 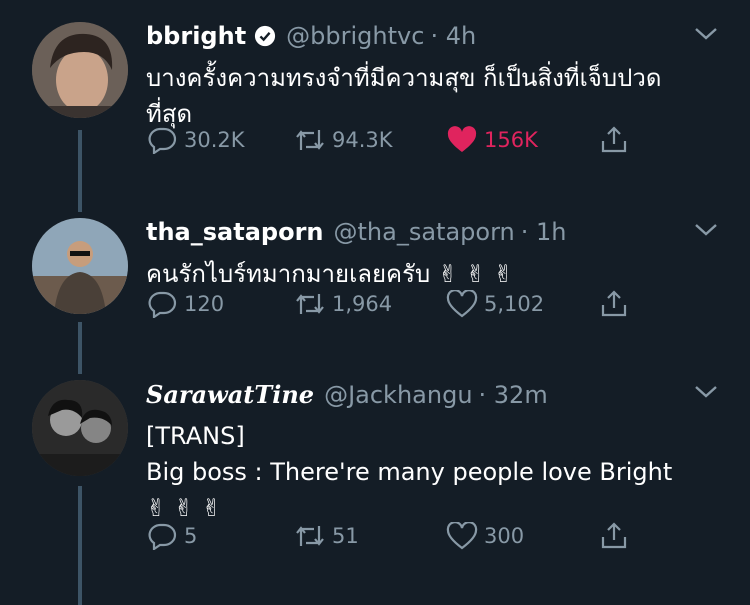 I want to click on retweet-button: 94.3K, so click(x=343, y=140).